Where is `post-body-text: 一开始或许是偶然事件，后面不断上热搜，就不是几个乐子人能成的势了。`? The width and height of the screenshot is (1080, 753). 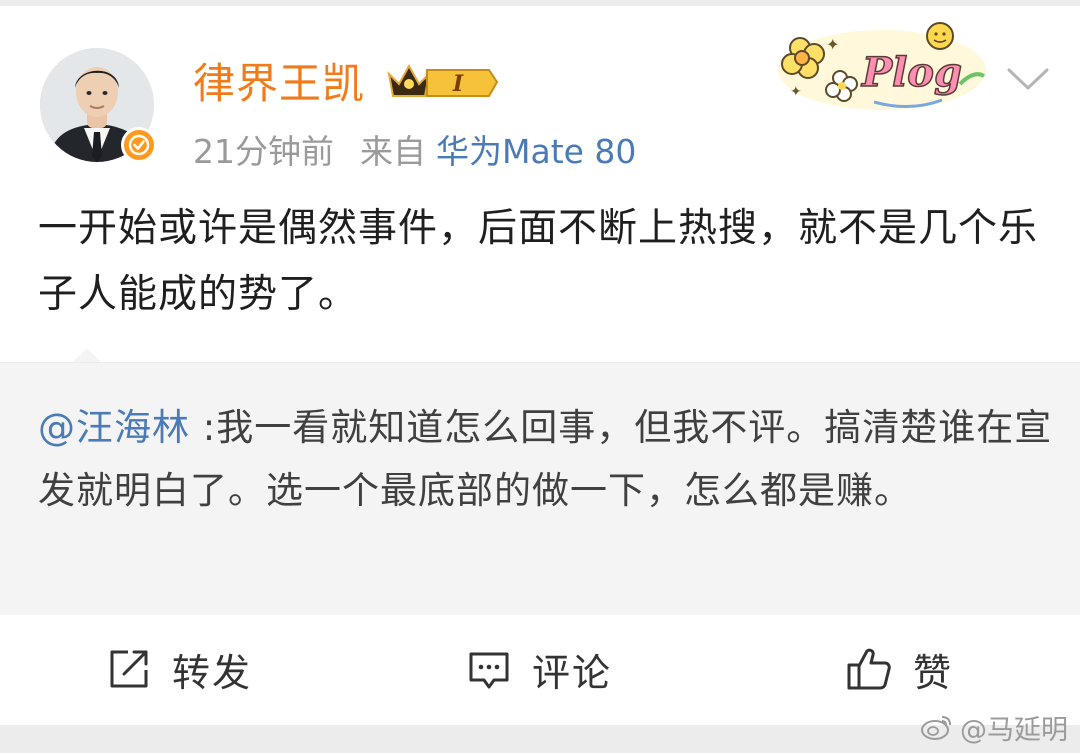 post-body-text: 一开始或许是偶然事件，后面不断上热搜，就不是几个乐子人能成的势了。 is located at coordinates (538, 261).